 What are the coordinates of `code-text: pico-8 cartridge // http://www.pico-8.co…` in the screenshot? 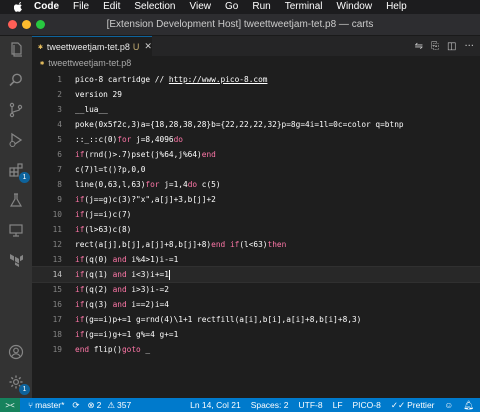 It's located at (171, 79).